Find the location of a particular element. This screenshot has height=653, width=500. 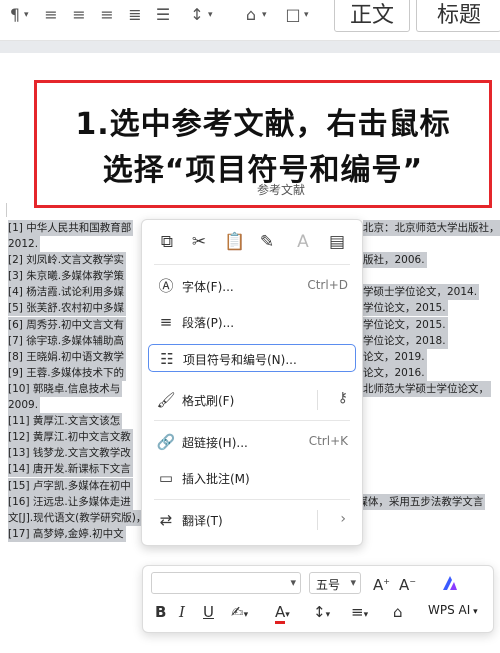

paste-special-icon: ▤ is located at coordinates (337, 242).